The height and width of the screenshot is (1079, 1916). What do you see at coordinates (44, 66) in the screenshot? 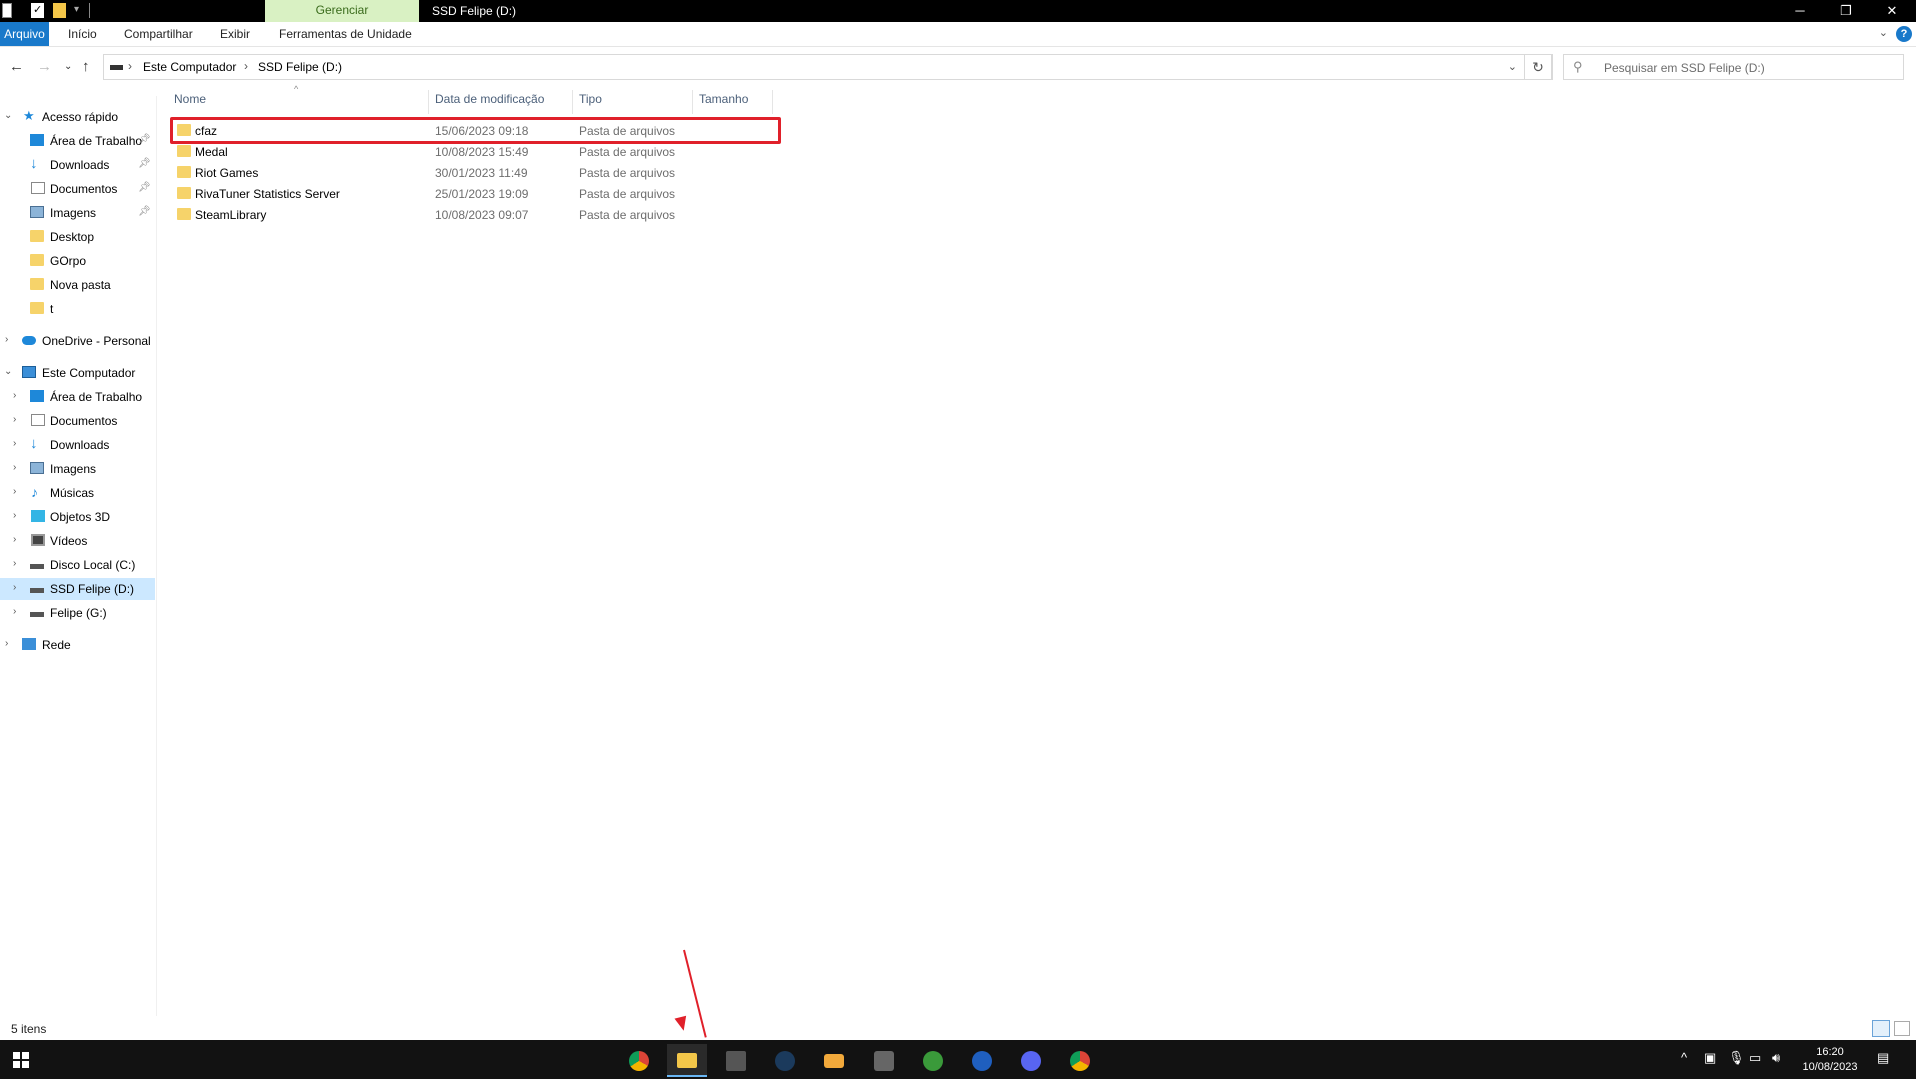
I see `forward-arrow-icon: →` at bounding box center [44, 66].